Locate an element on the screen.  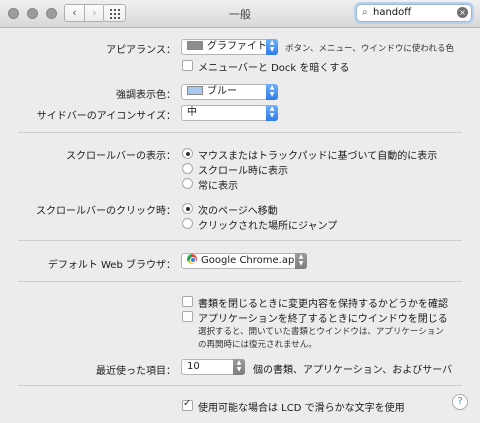
appearance-value: グラファイト is located at coordinates (237, 46).